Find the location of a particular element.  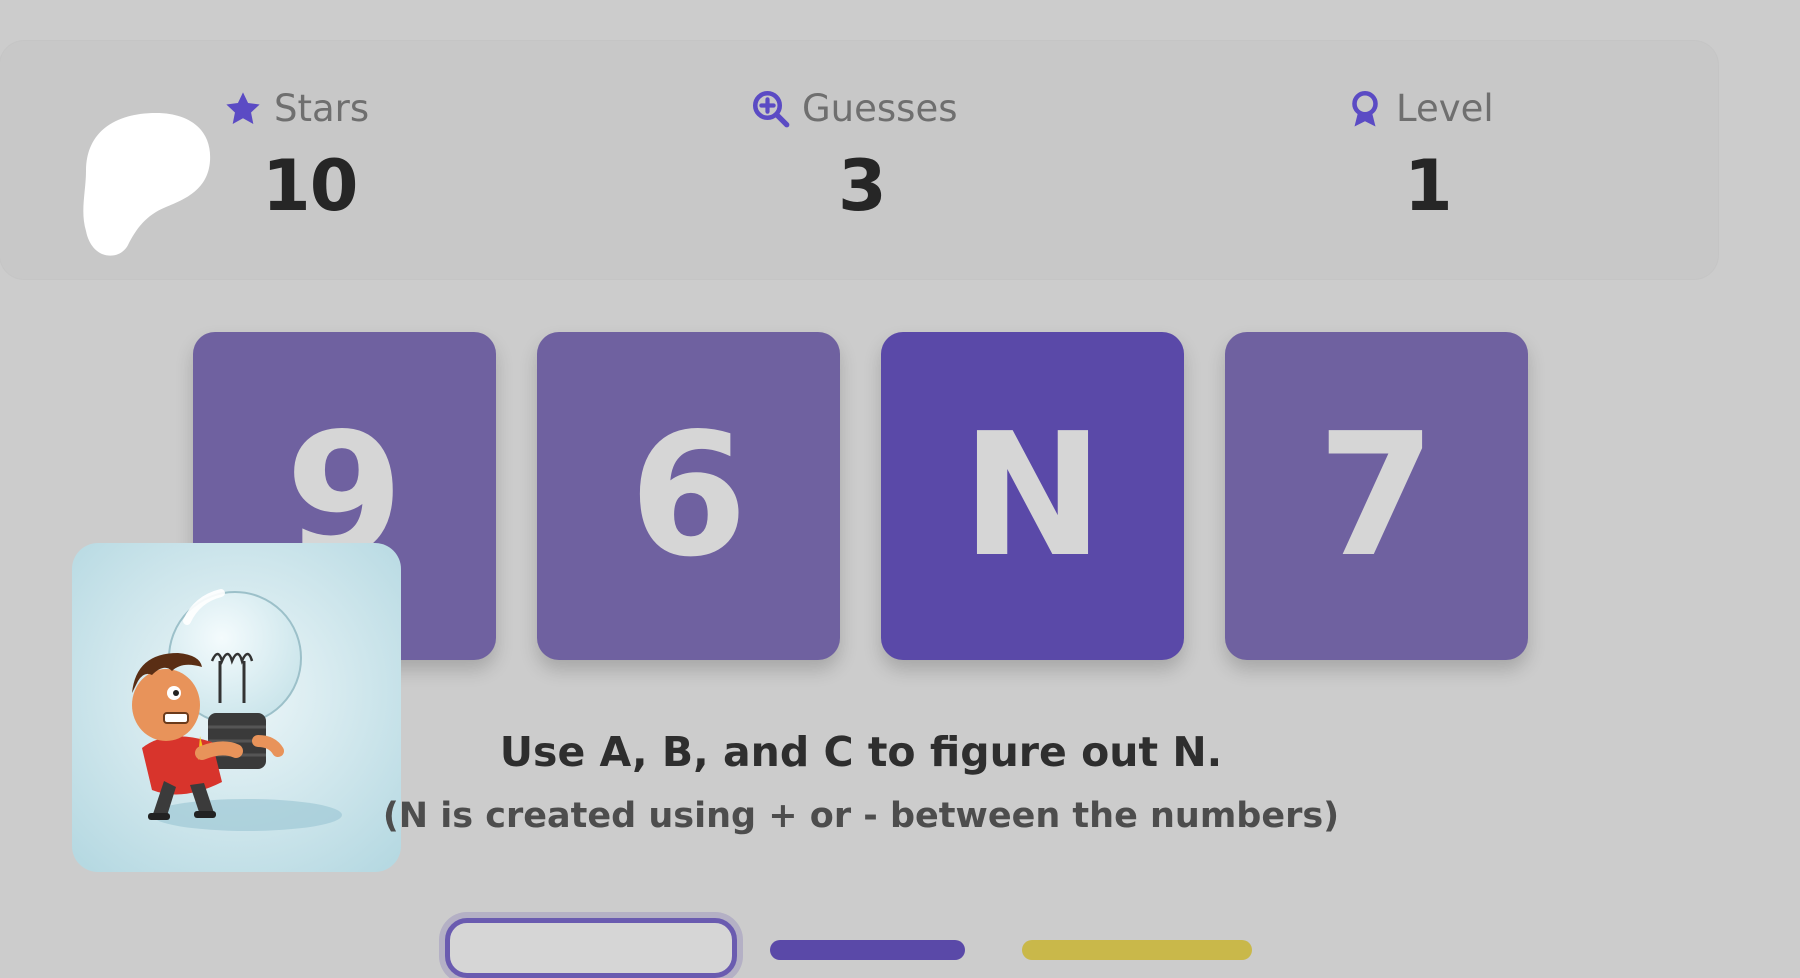

level-label: Level is located at coordinates (1445, 108).